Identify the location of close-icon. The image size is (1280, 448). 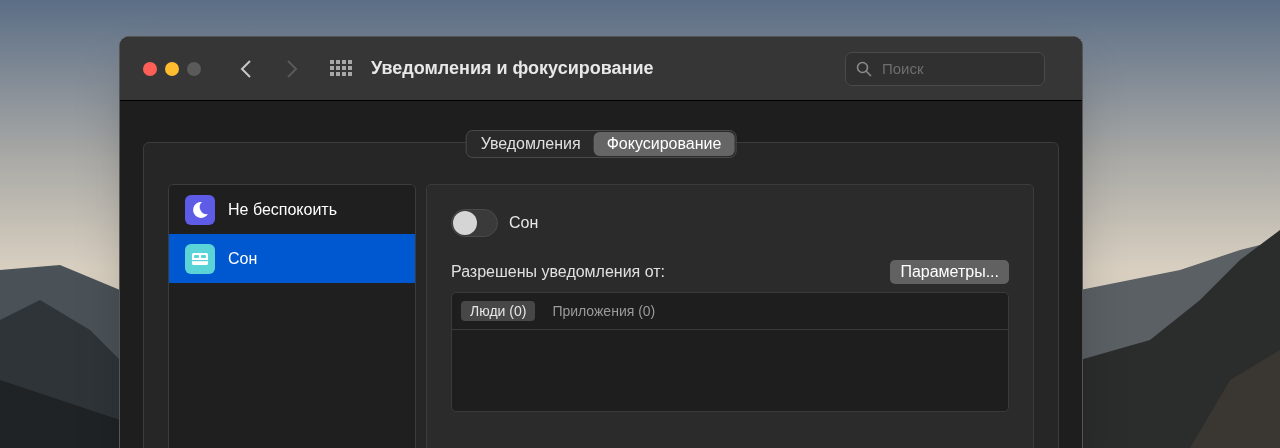
(150, 68).